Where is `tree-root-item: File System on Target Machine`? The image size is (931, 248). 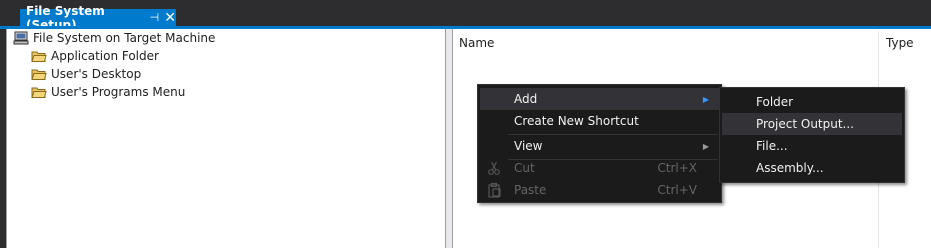
tree-root-item: File System on Target Machine is located at coordinates (114, 38).